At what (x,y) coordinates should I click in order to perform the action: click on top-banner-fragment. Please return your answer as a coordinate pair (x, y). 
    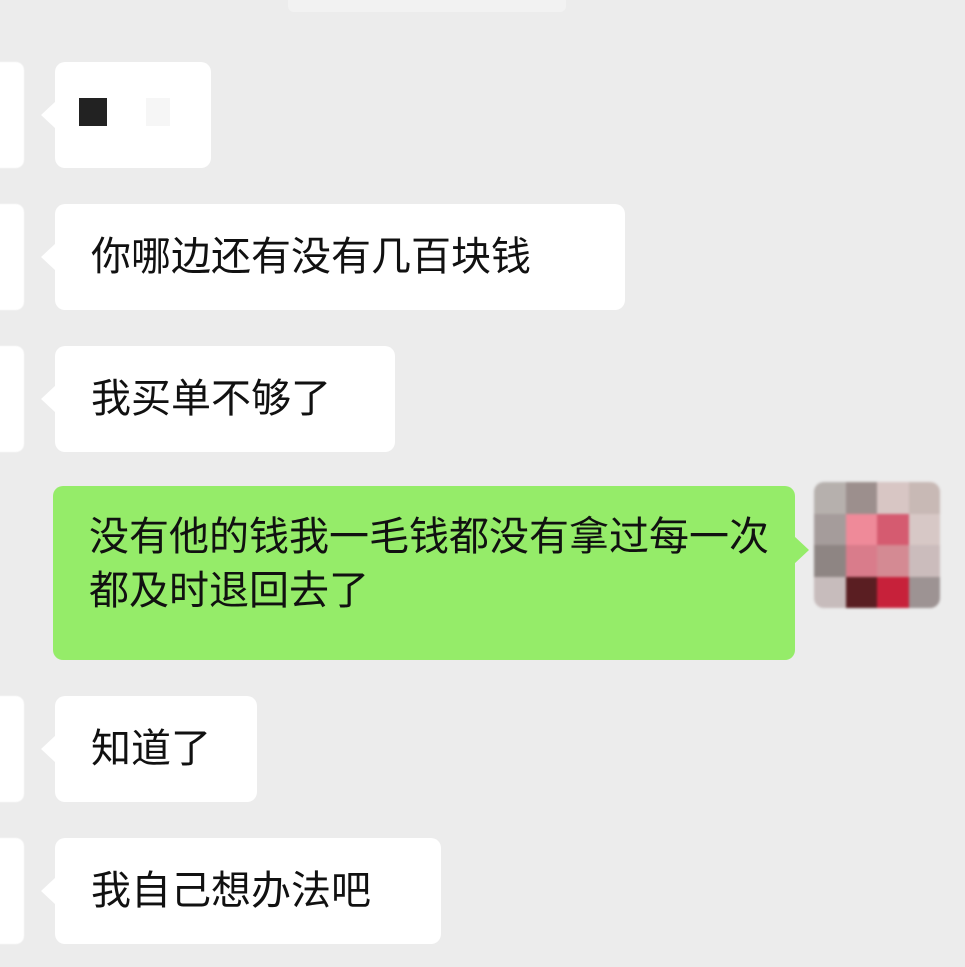
    Looking at the image, I should click on (427, 6).